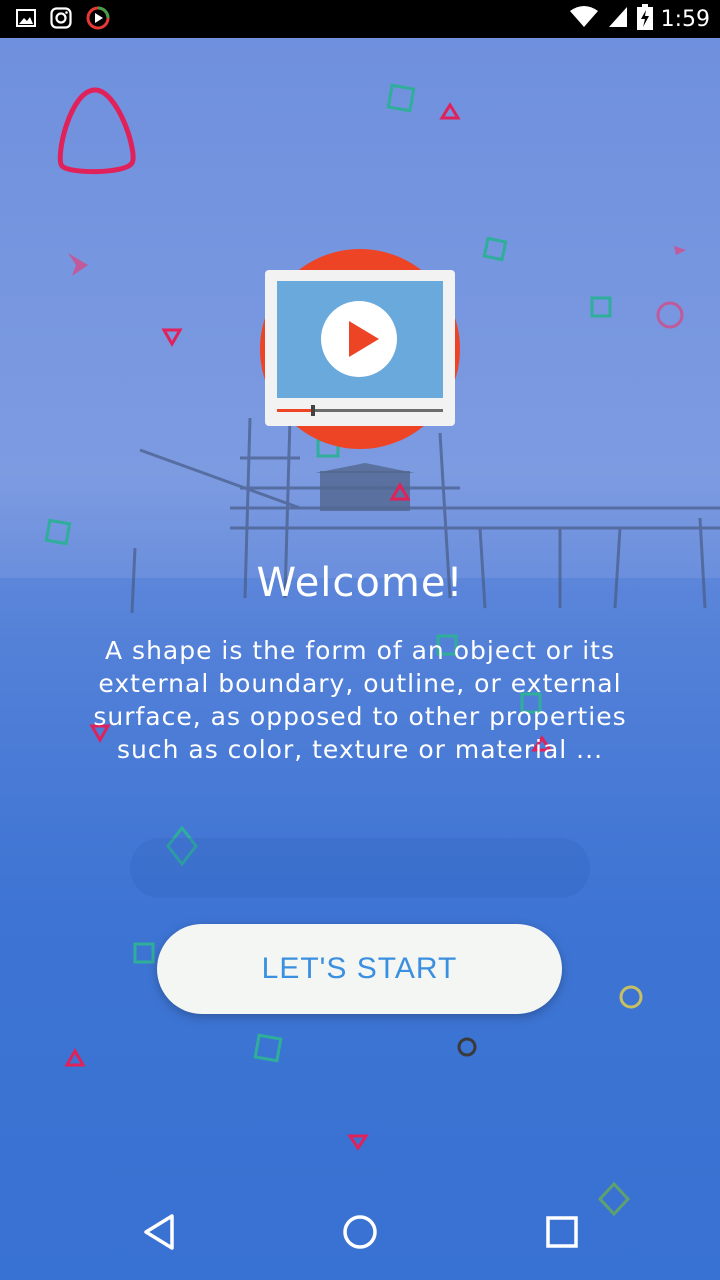 This screenshot has width=720, height=1280. Describe the element at coordinates (360, 349) in the screenshot. I see `video-player-icon` at that location.